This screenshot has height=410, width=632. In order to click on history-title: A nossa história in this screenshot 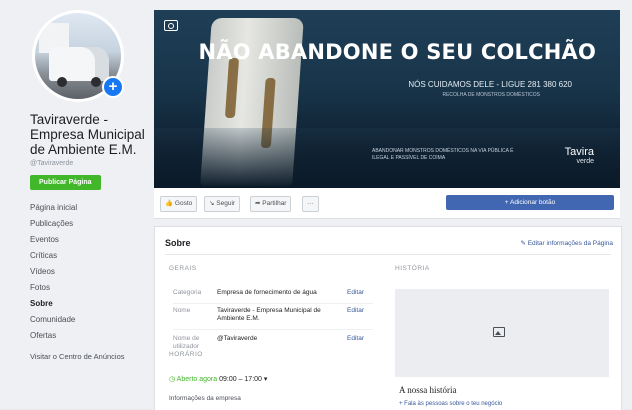, I will do `click(428, 390)`.